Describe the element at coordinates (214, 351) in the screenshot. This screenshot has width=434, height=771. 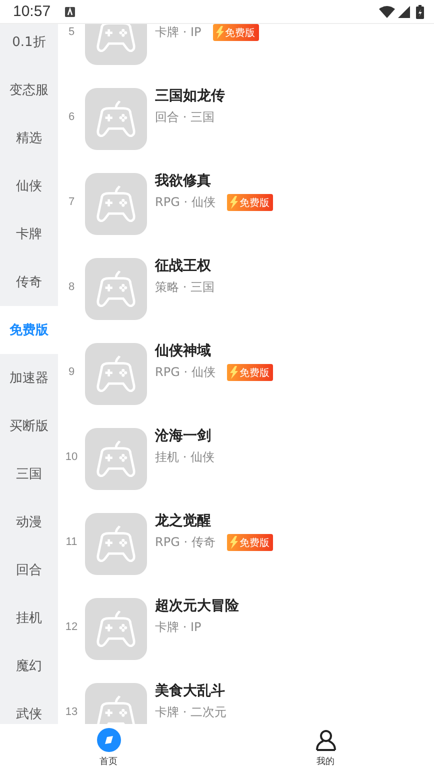
I see `game-title: 仙侠神域` at that location.